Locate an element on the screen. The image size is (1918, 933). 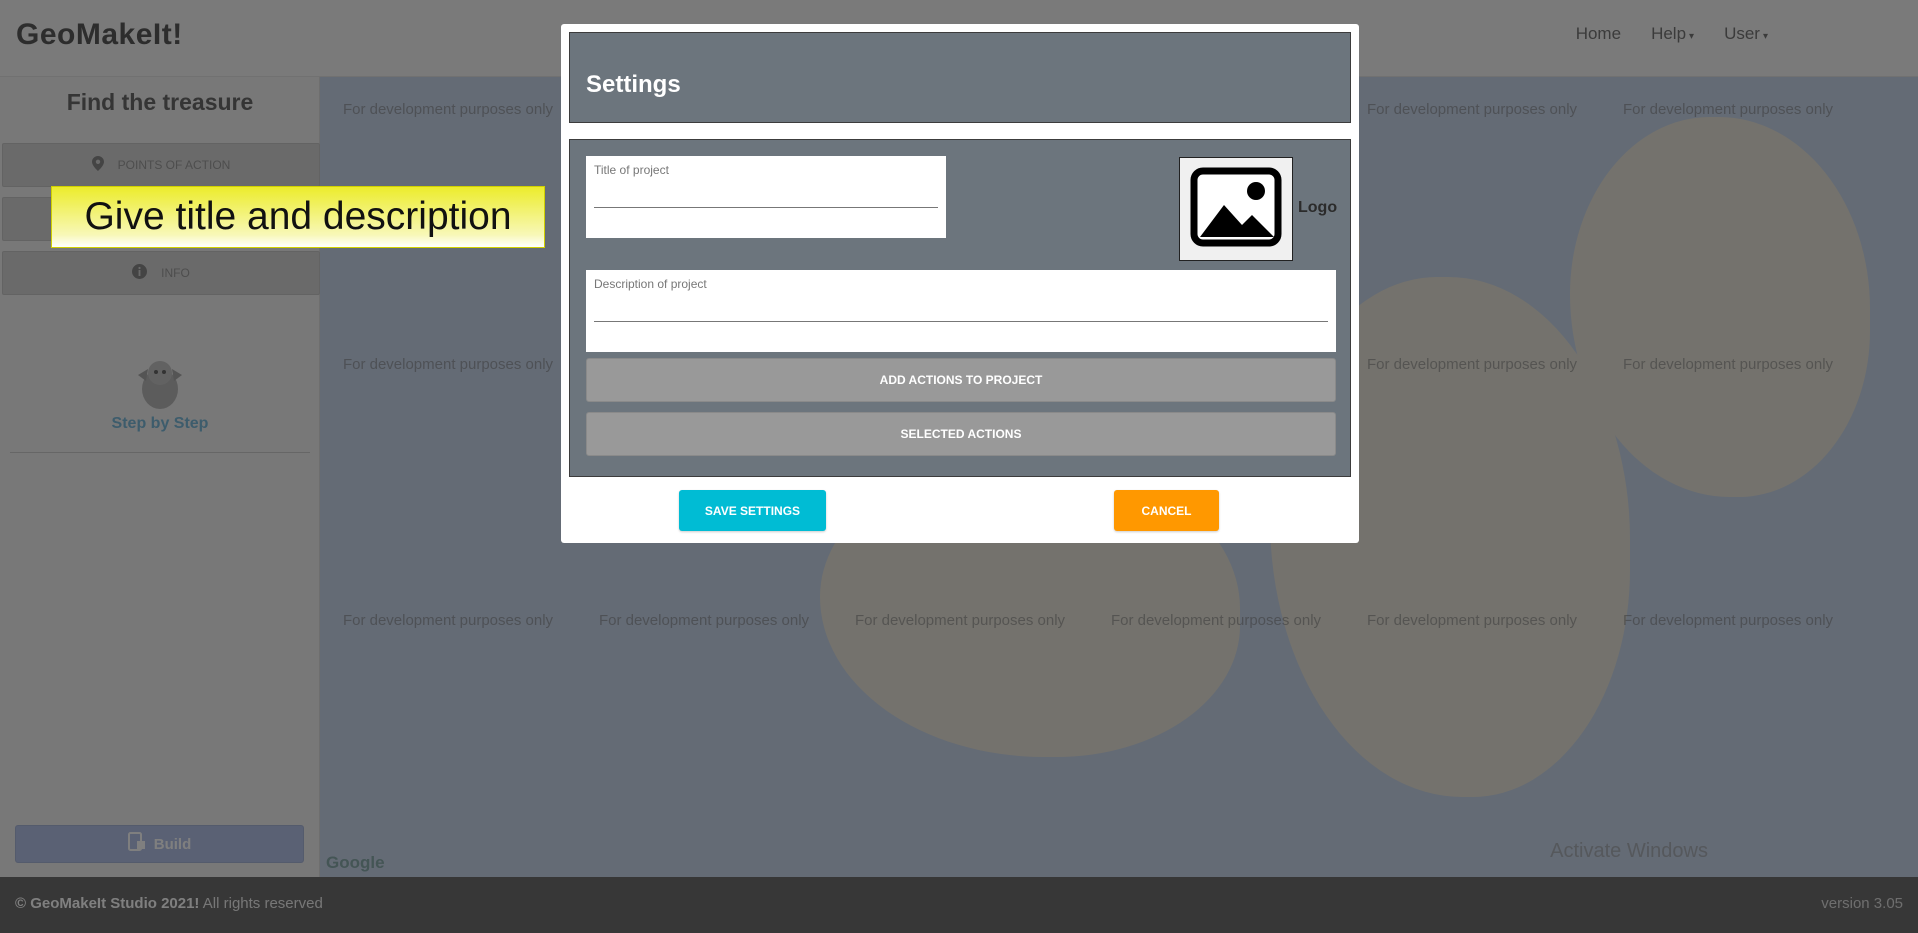
project-description-input is located at coordinates (961, 311).